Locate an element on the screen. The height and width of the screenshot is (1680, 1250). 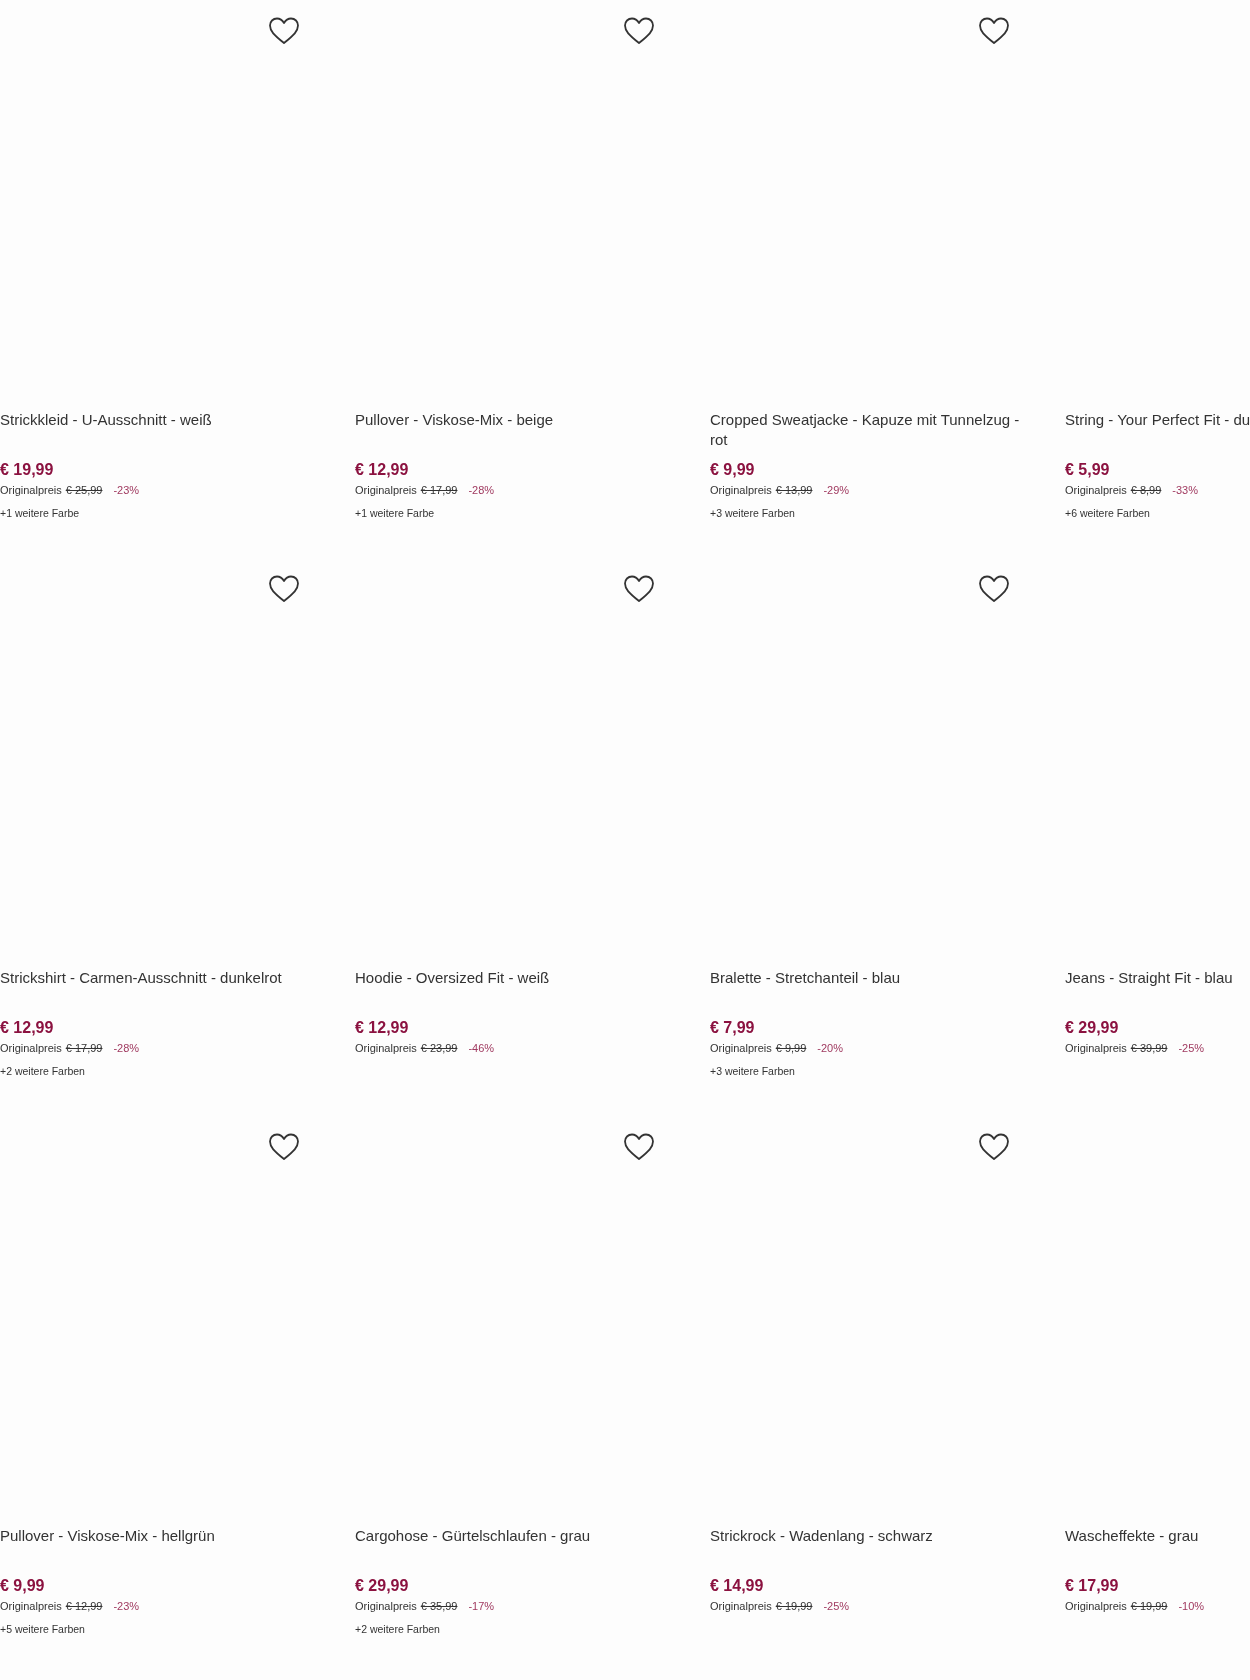
discount: -10% is located at coordinates (1191, 1606).